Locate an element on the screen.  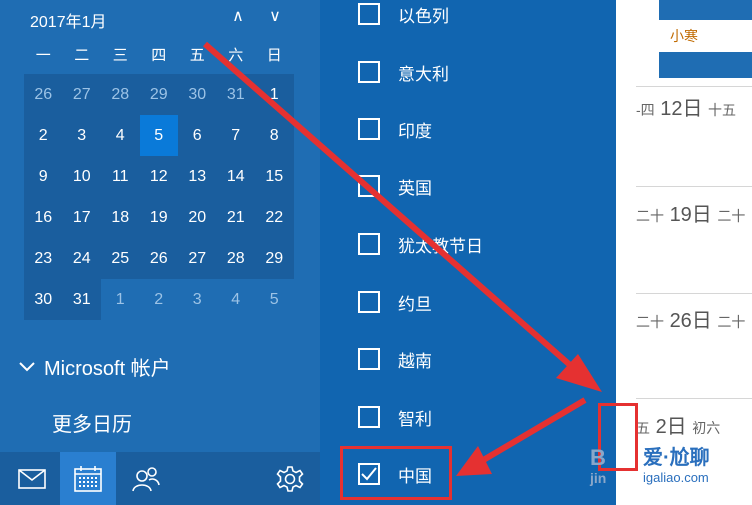
watermark-brand: 爱·尬聊 is located at coordinates (676, 458).